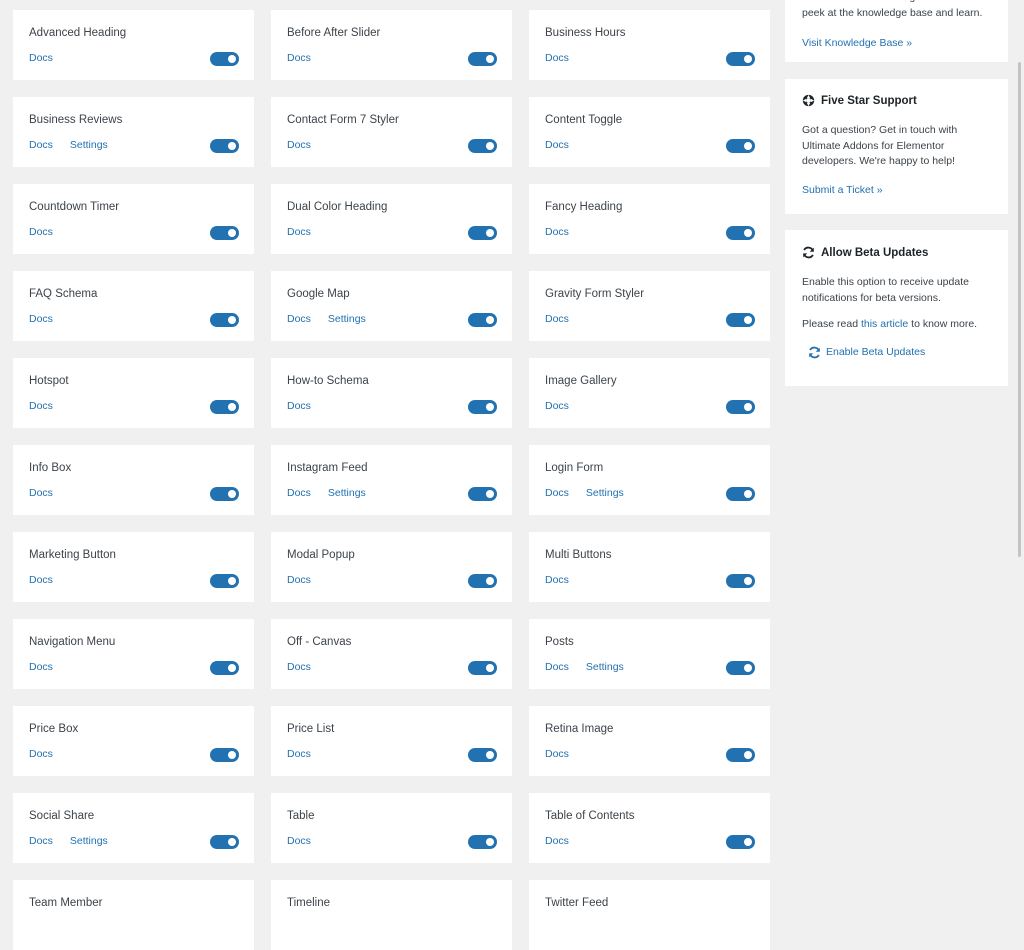  Describe the element at coordinates (133, 219) in the screenshot. I see `widget-card: Countdown Timer Docs` at that location.